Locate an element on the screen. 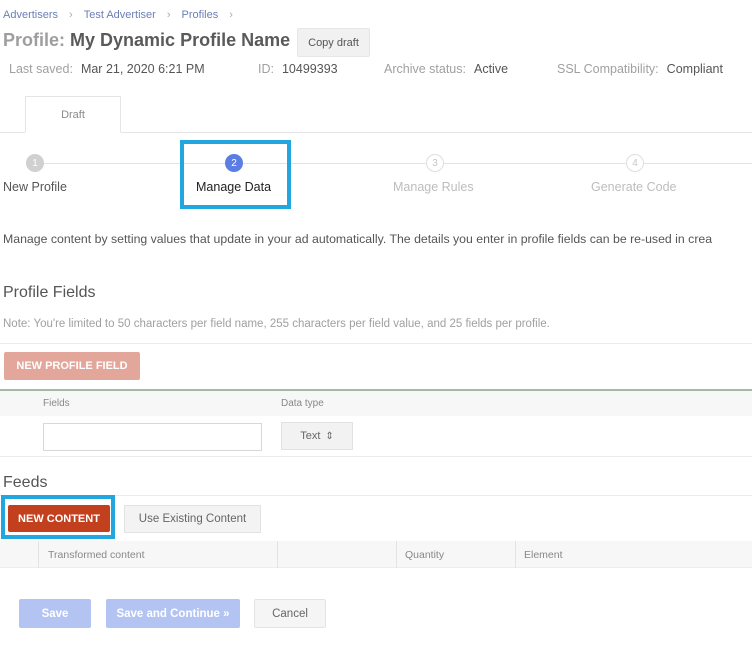  new-profile-field-button: NEW PROFILE FIELD is located at coordinates (72, 366).